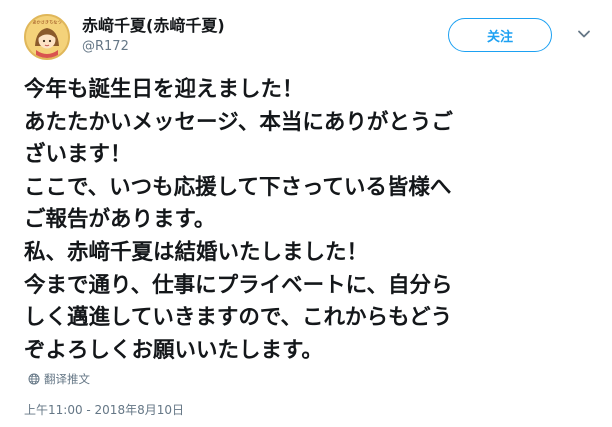  What do you see at coordinates (238, 318) in the screenshot?
I see `tweet-line: しく邁進していきますので、これからもどう` at bounding box center [238, 318].